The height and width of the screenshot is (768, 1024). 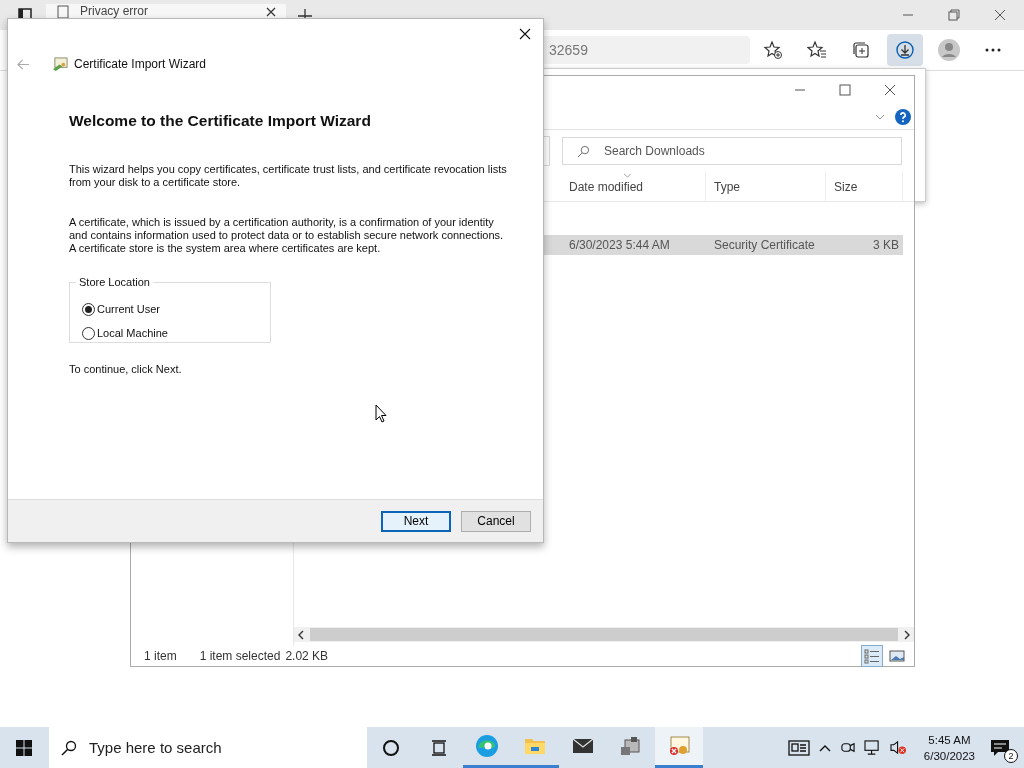 What do you see at coordinates (240, 656) in the screenshot?
I see `selection-status: 1 item selected` at bounding box center [240, 656].